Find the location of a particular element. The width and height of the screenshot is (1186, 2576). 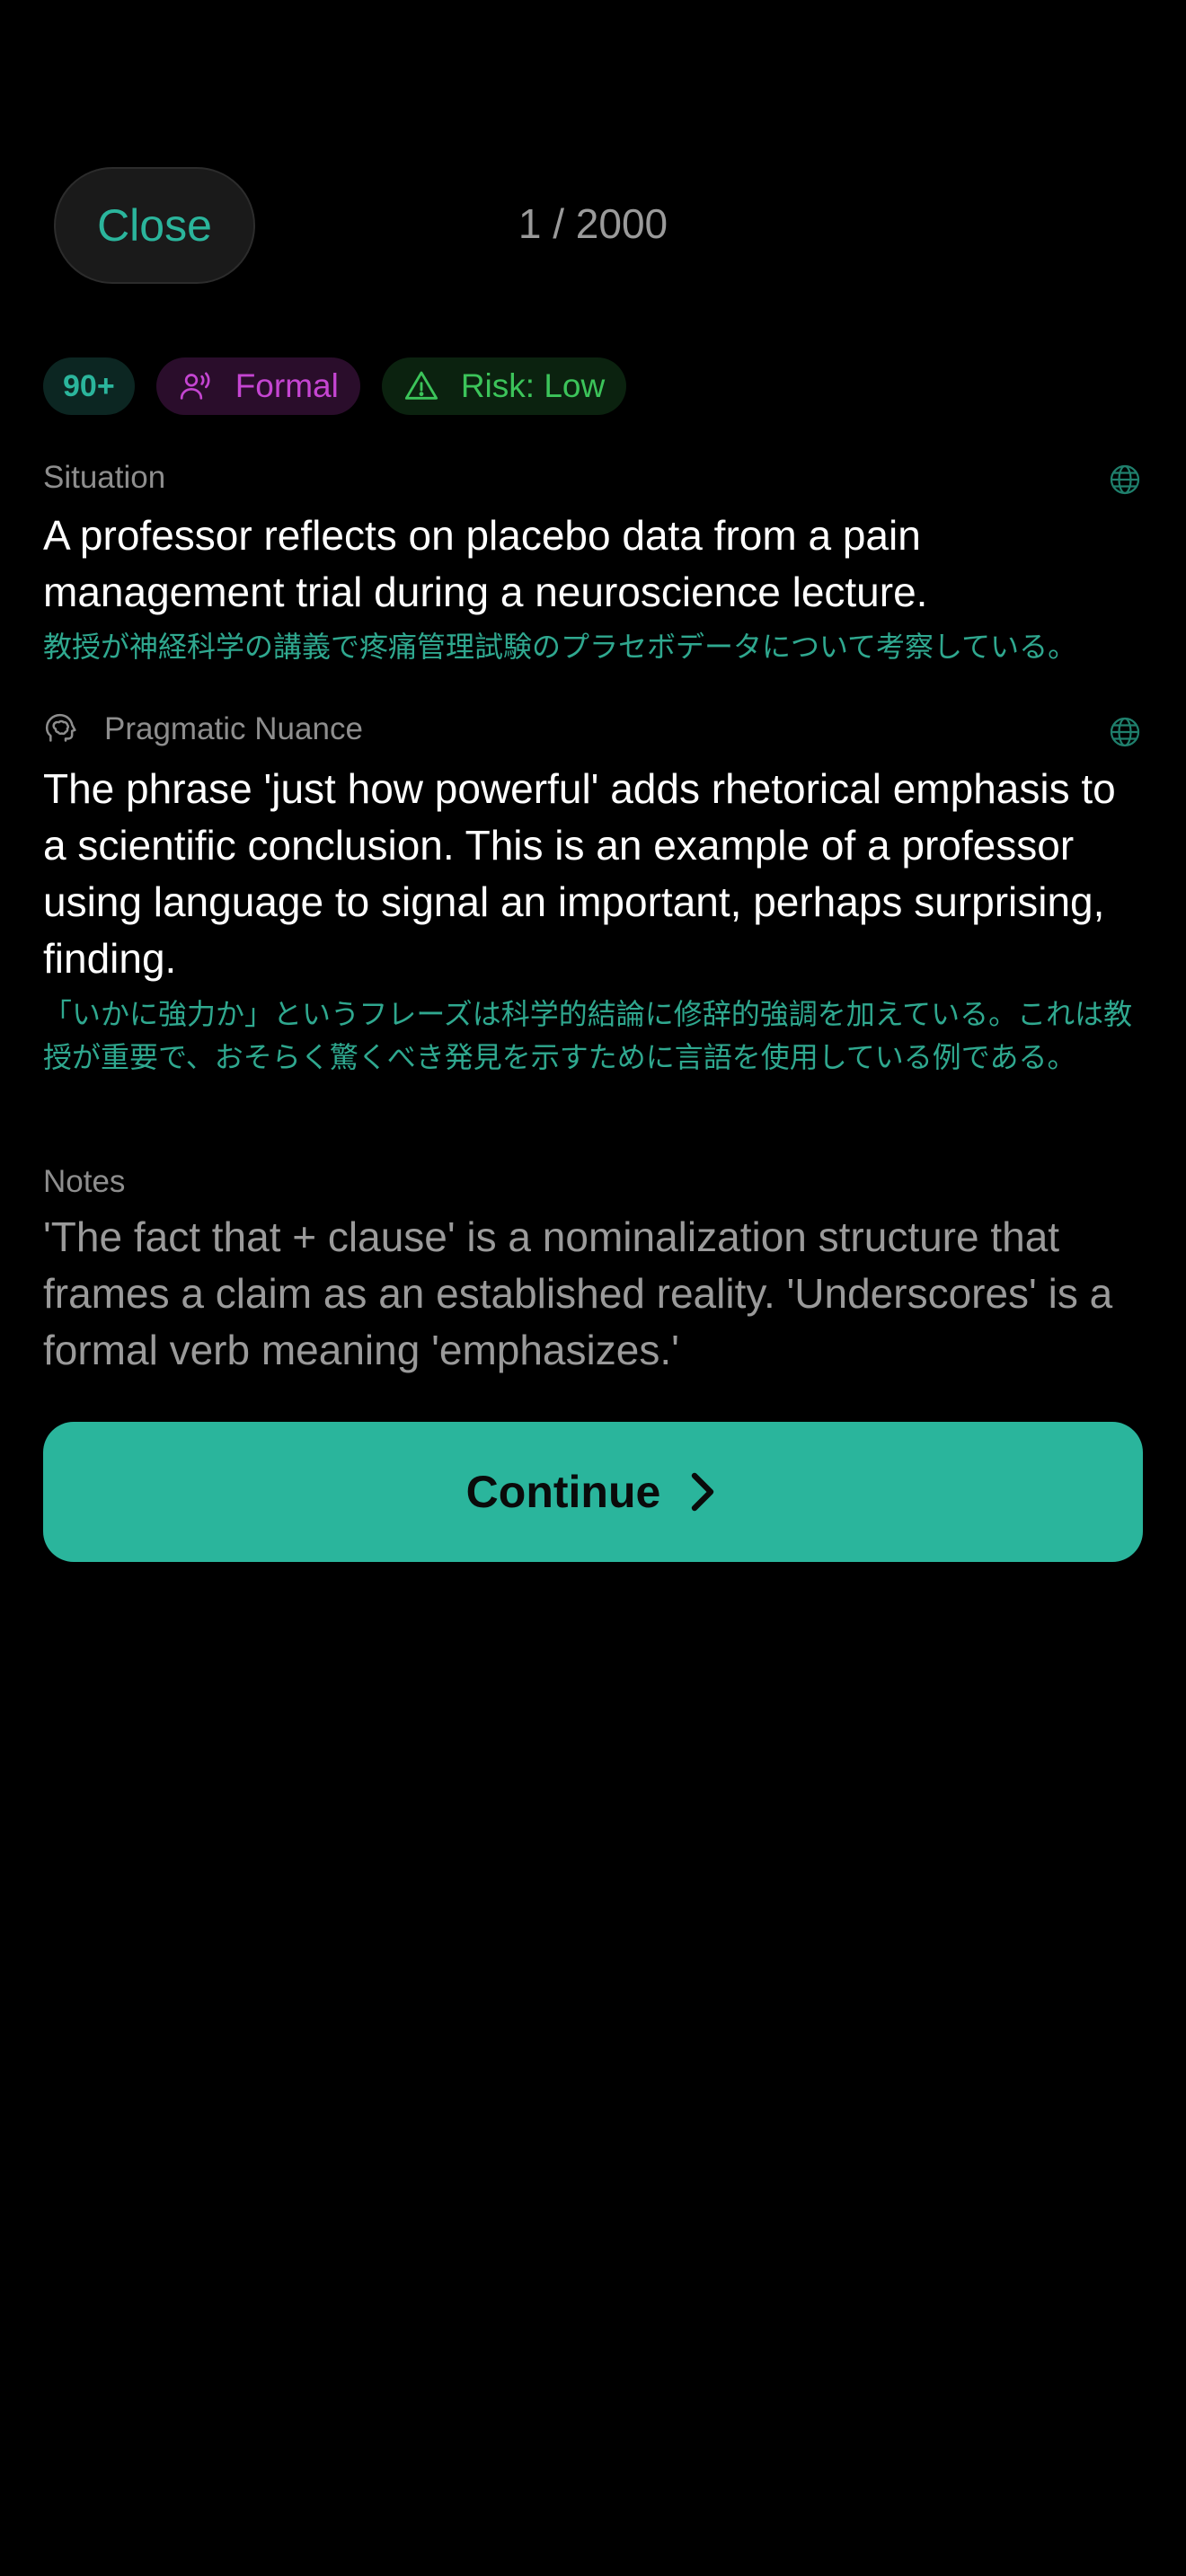

register-badge: Formal is located at coordinates (257, 386).